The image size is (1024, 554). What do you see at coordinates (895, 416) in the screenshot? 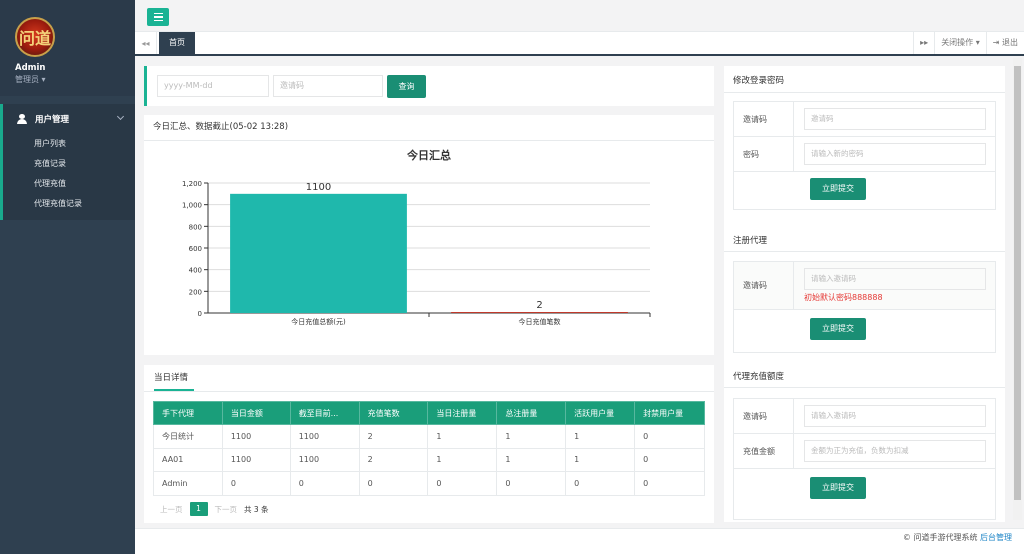
I see `recharge-invite-code-input: 请输入邀请码` at bounding box center [895, 416].